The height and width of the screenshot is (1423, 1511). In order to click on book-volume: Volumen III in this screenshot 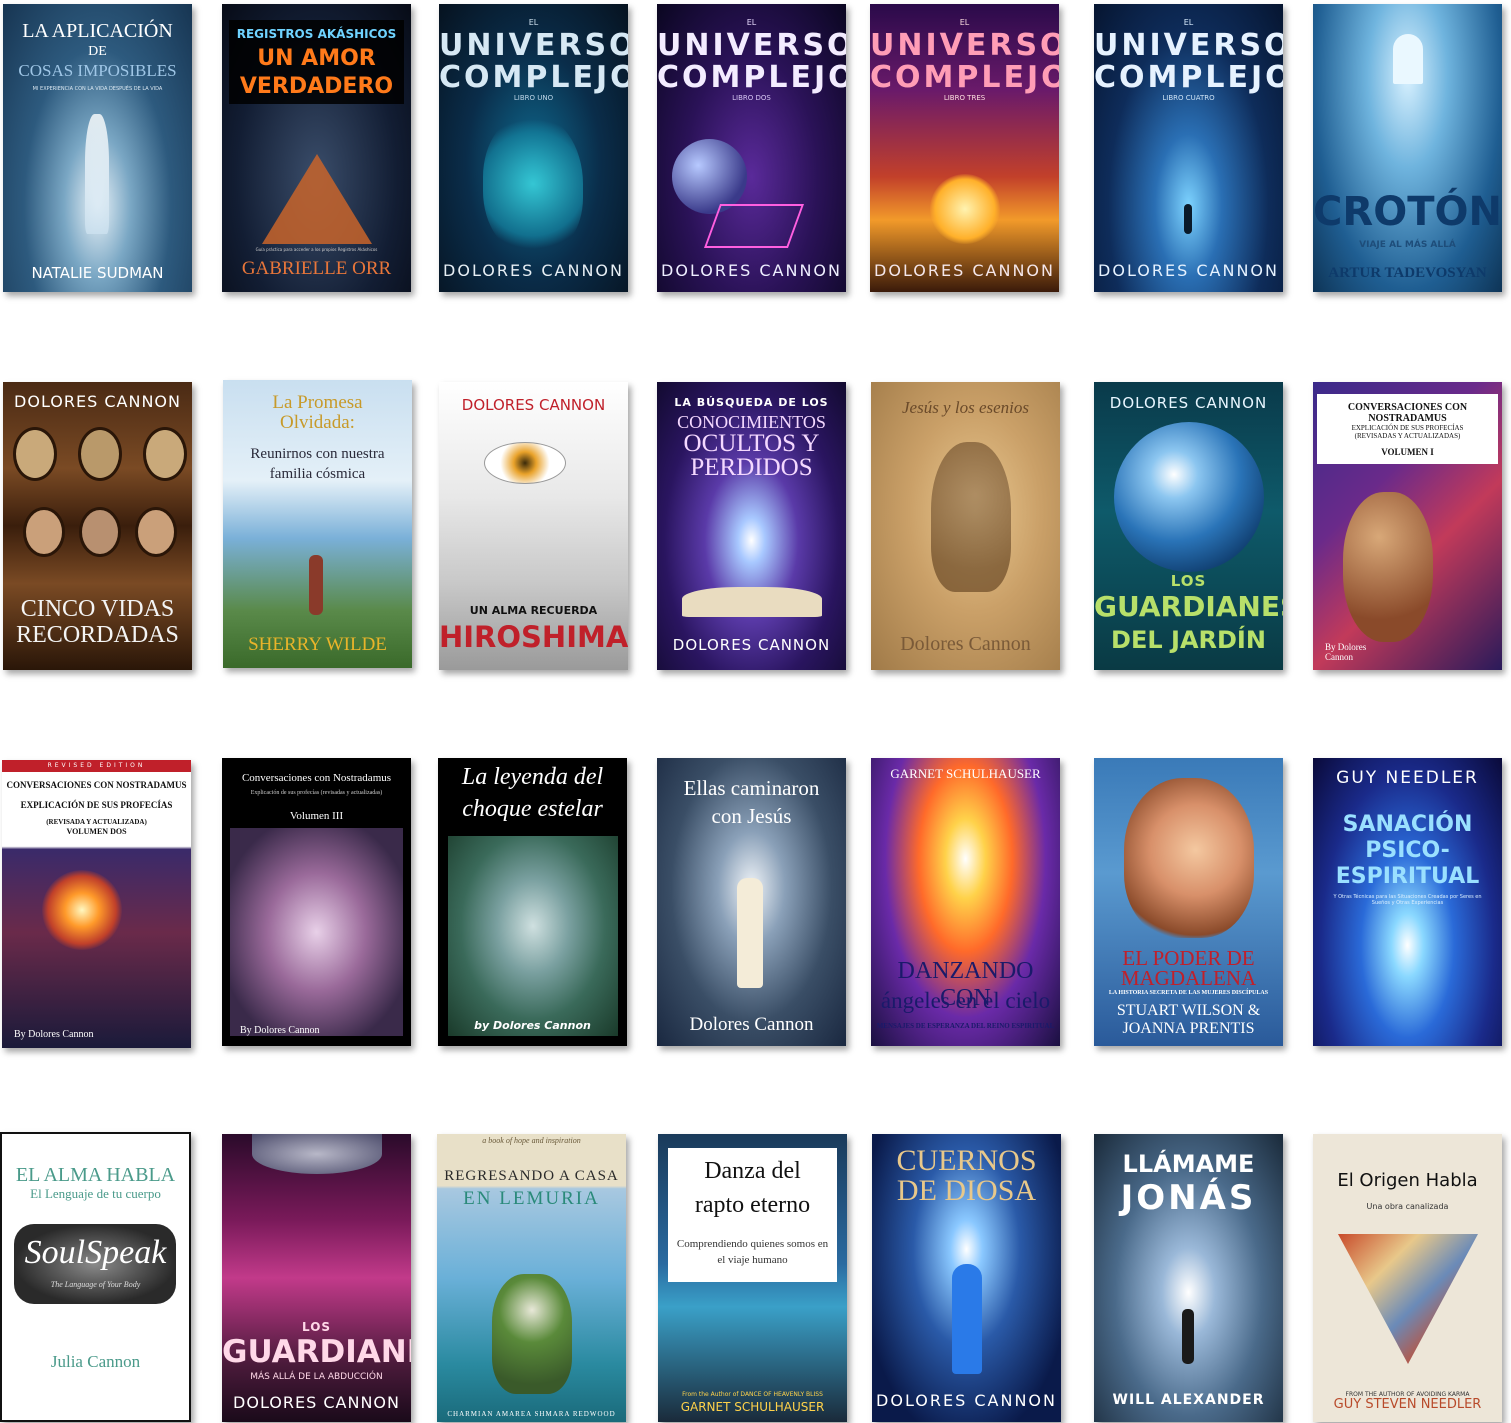, I will do `click(316, 816)`.